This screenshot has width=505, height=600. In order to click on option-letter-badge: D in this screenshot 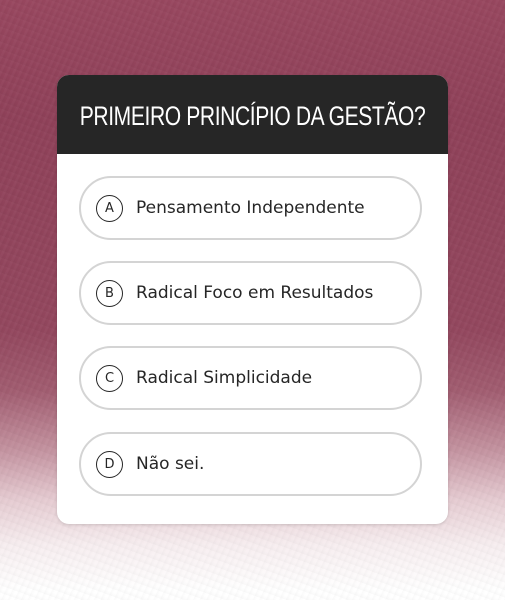, I will do `click(109, 464)`.